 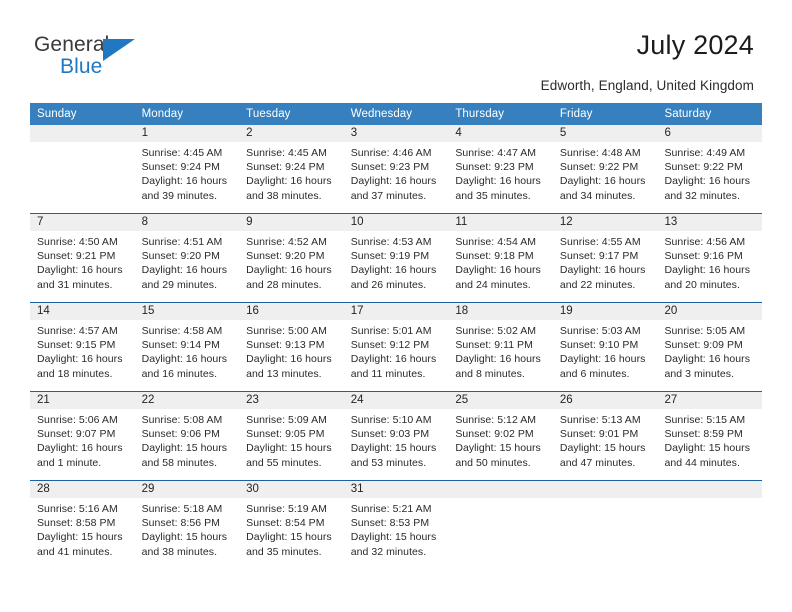 I want to click on day-number: 22, so click(x=187, y=400).